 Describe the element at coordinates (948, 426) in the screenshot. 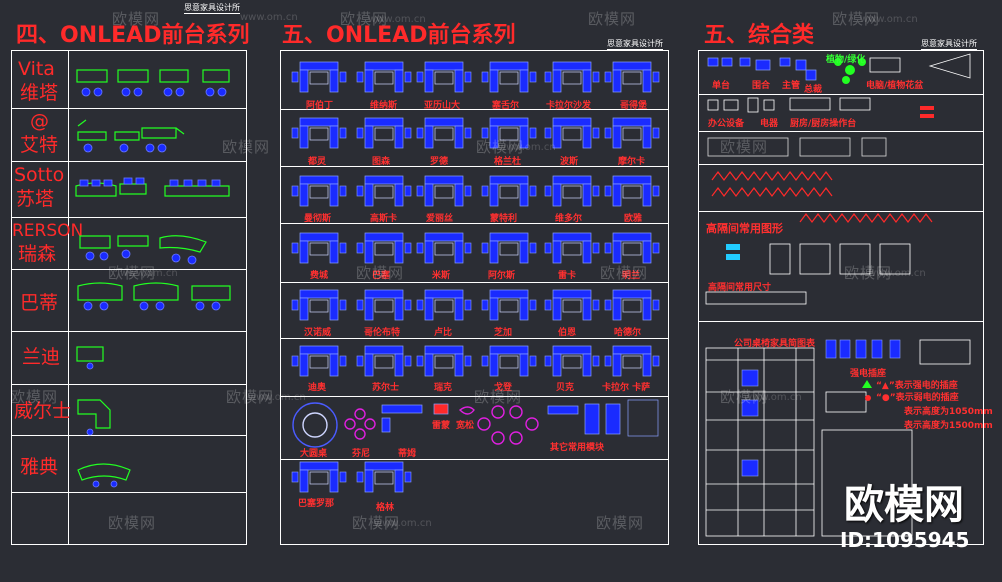

I see `right-legend-4: 表示高度为1500mm` at that location.